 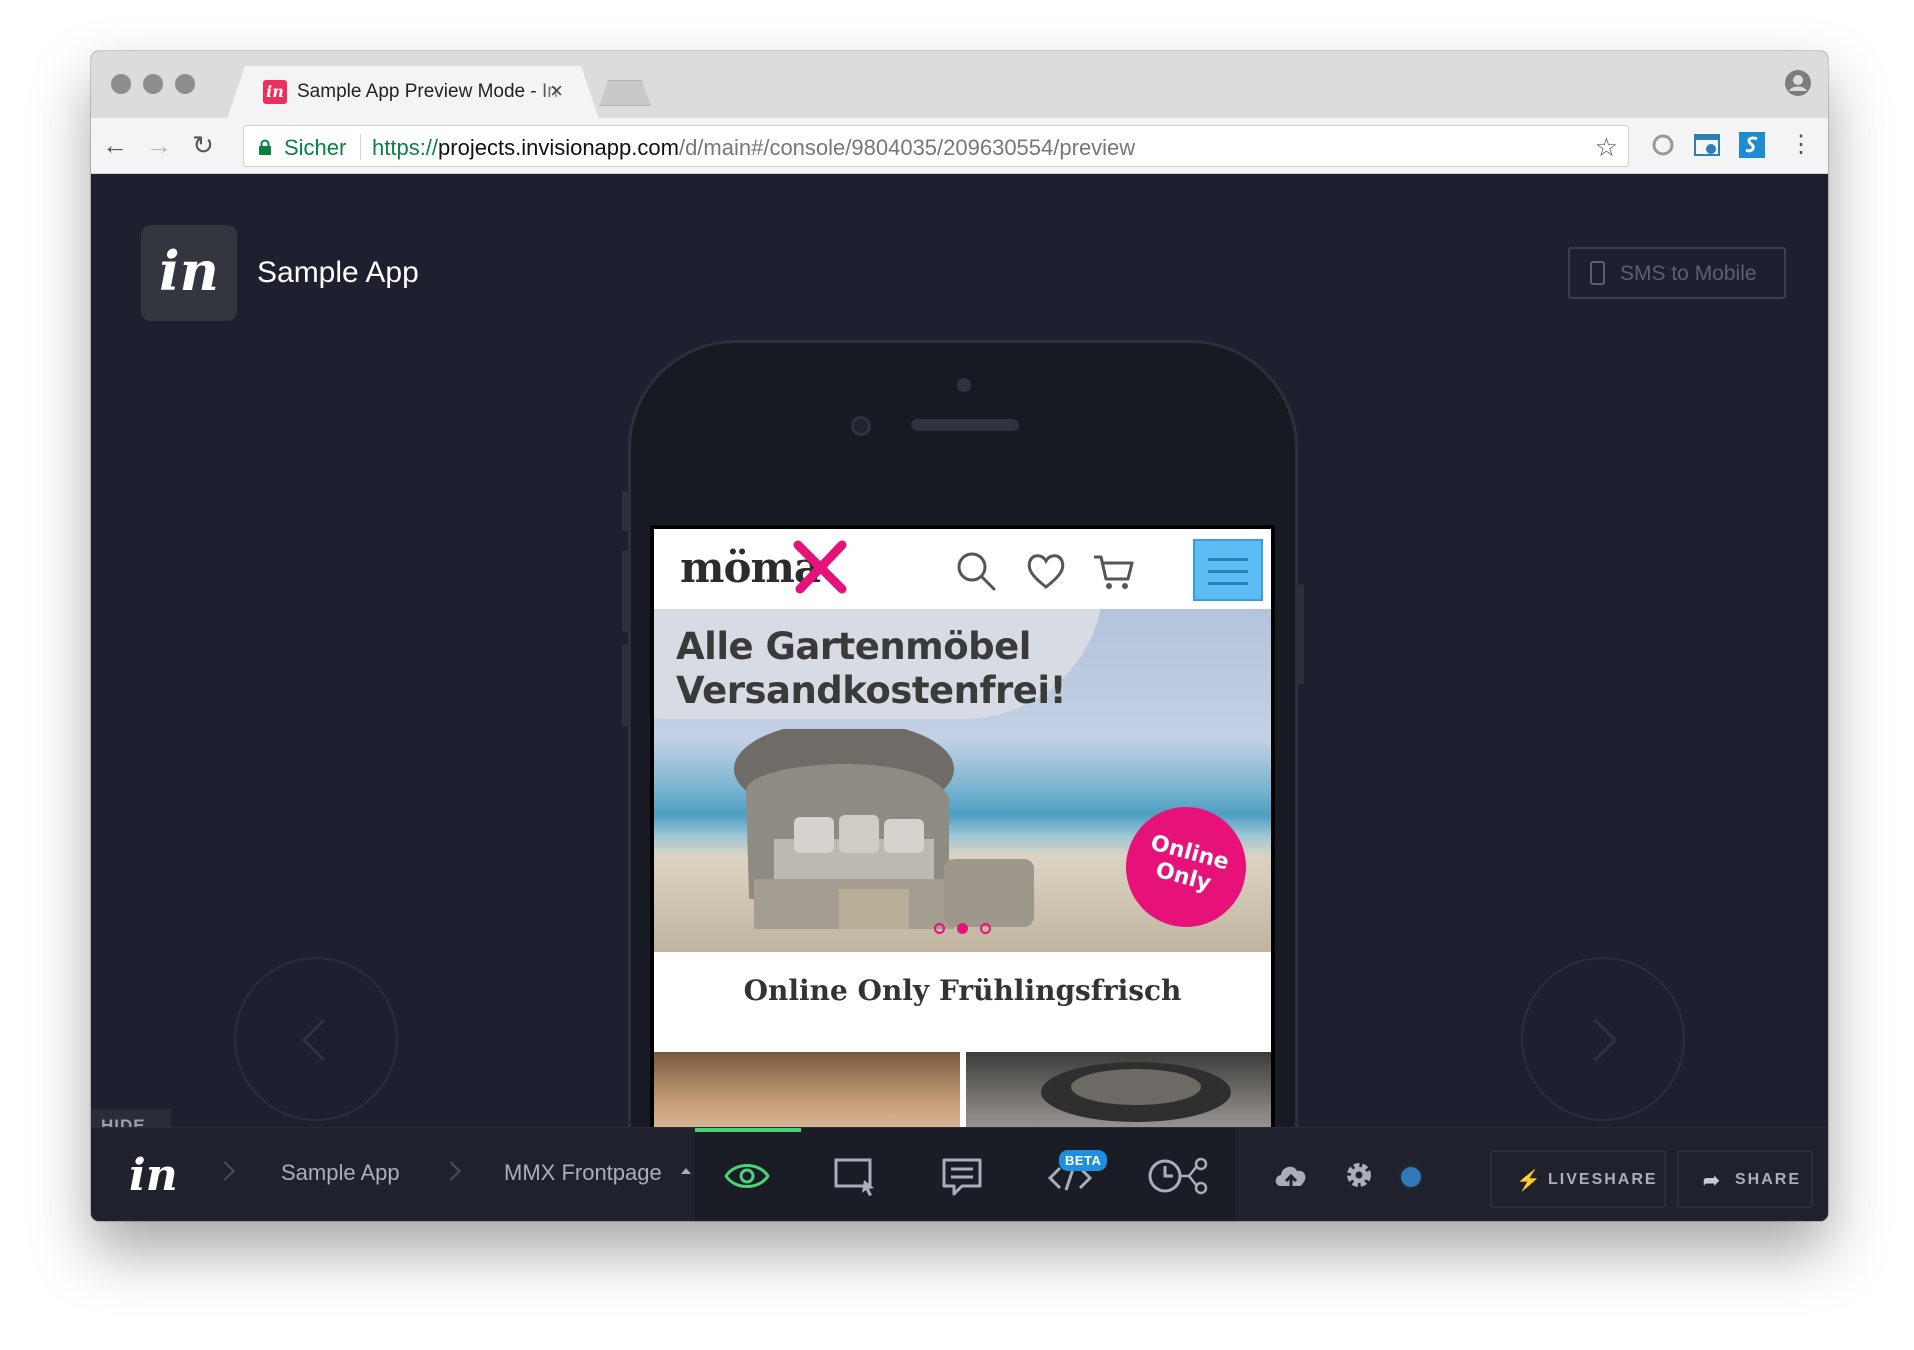 What do you see at coordinates (1707, 145) in the screenshot?
I see `screenshot-extension-icon` at bounding box center [1707, 145].